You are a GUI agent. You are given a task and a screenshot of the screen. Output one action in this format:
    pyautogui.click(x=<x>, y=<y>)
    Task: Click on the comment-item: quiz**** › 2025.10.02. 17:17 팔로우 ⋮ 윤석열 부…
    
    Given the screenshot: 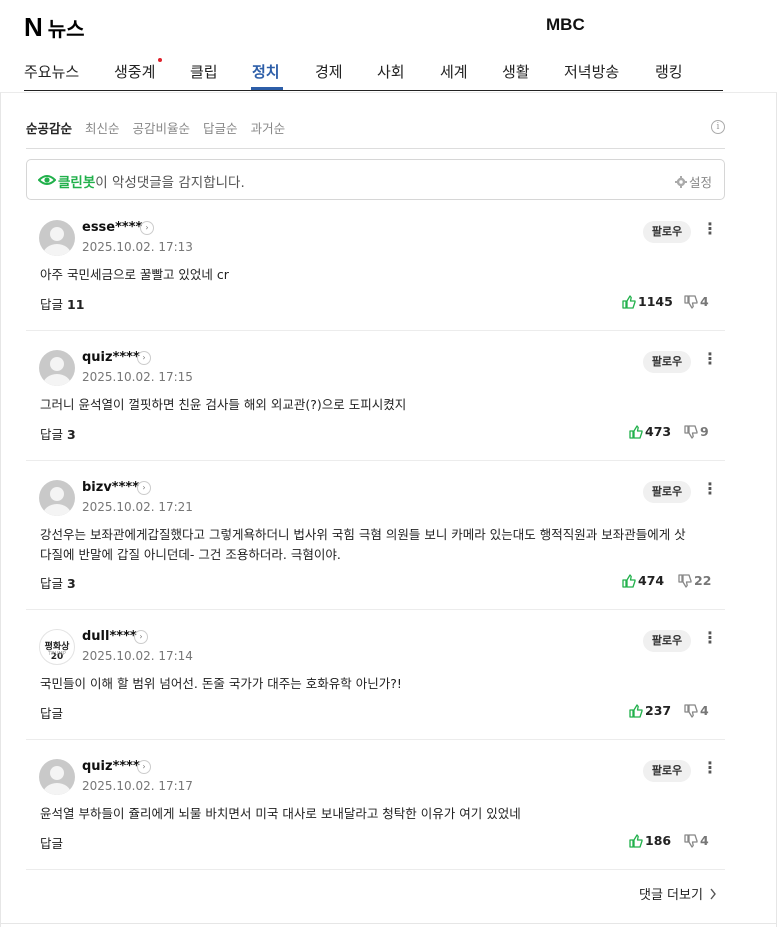 What is the action you would take?
    pyautogui.click(x=375, y=805)
    